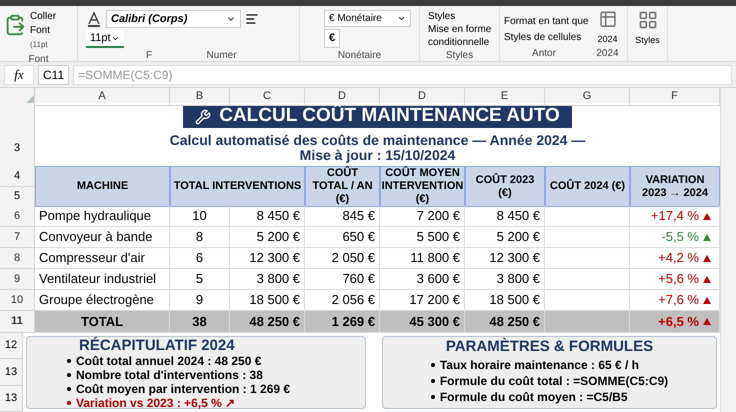 This screenshot has width=736, height=412. I want to click on row-number: 12, so click(11, 346).